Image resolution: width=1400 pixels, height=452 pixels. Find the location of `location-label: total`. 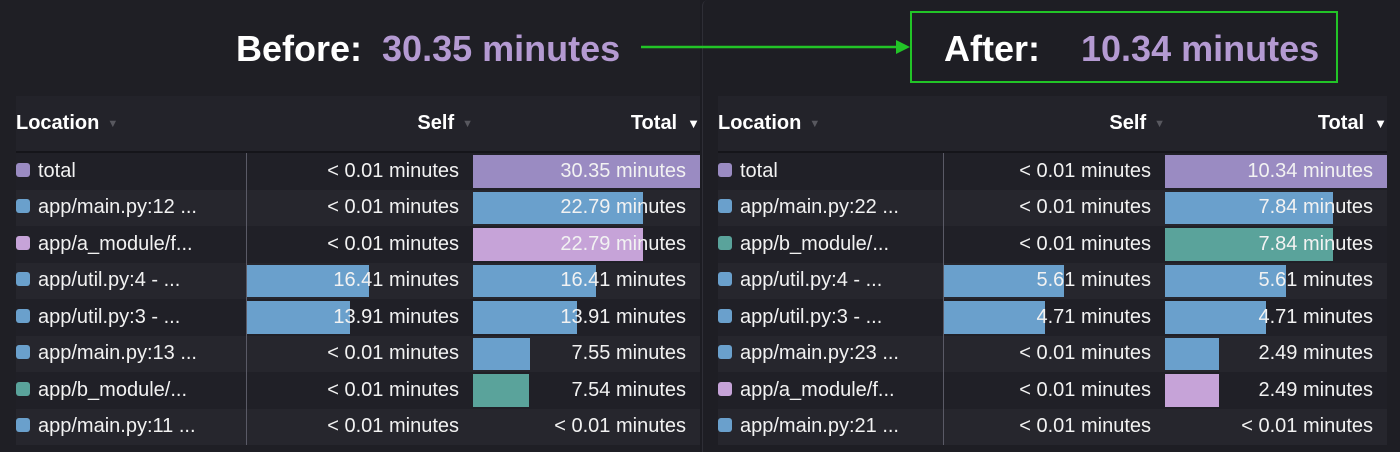

location-label: total is located at coordinates (759, 170).